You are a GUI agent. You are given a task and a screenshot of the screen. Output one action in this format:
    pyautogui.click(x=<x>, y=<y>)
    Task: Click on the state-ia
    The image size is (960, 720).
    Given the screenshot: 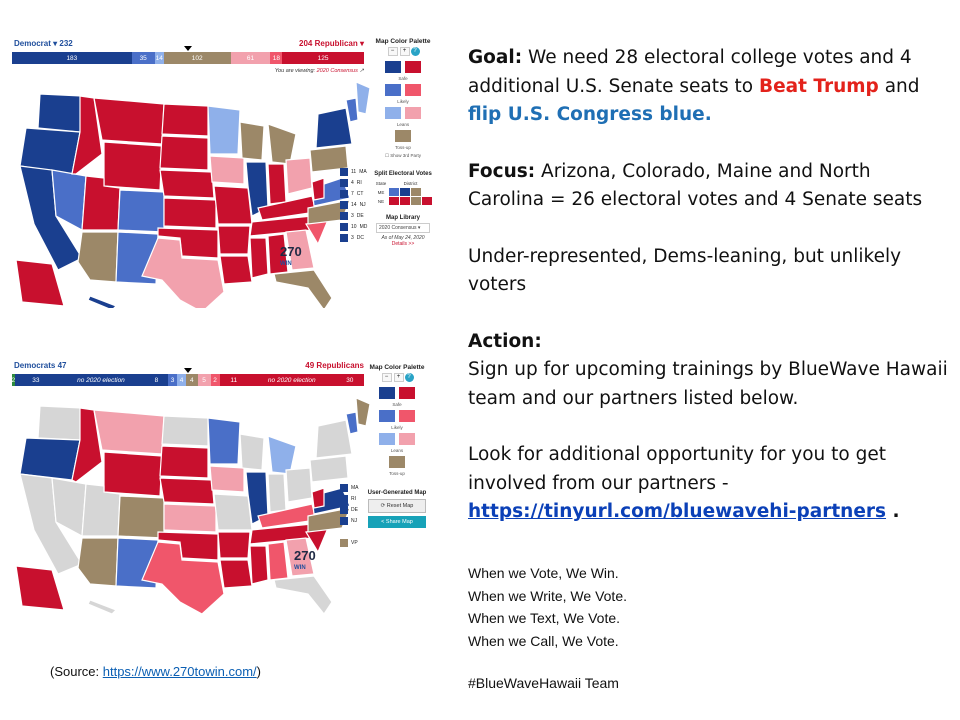 What is the action you would take?
    pyautogui.click(x=227, y=479)
    